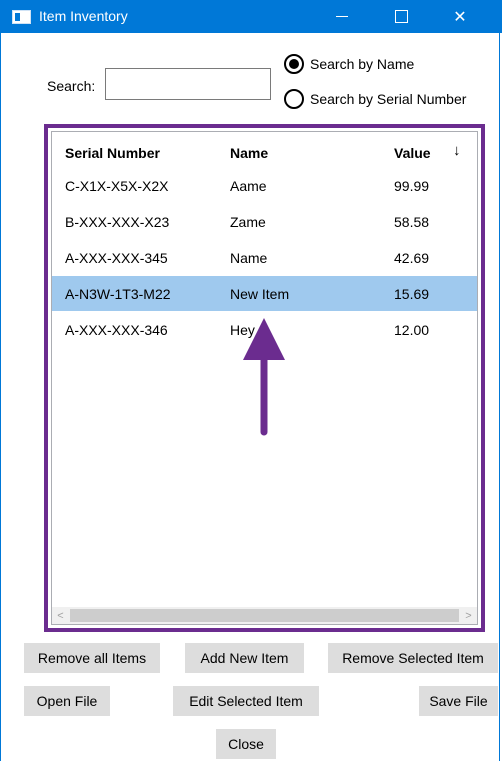 The image size is (502, 761). I want to click on scroll-thumb, so click(264, 615).